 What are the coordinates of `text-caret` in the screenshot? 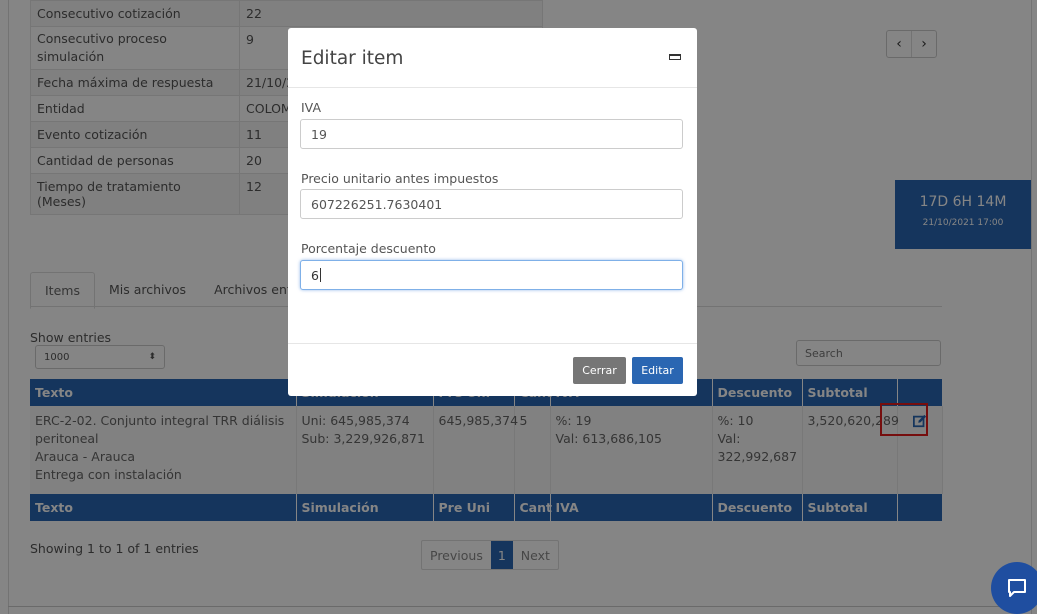 It's located at (320, 275).